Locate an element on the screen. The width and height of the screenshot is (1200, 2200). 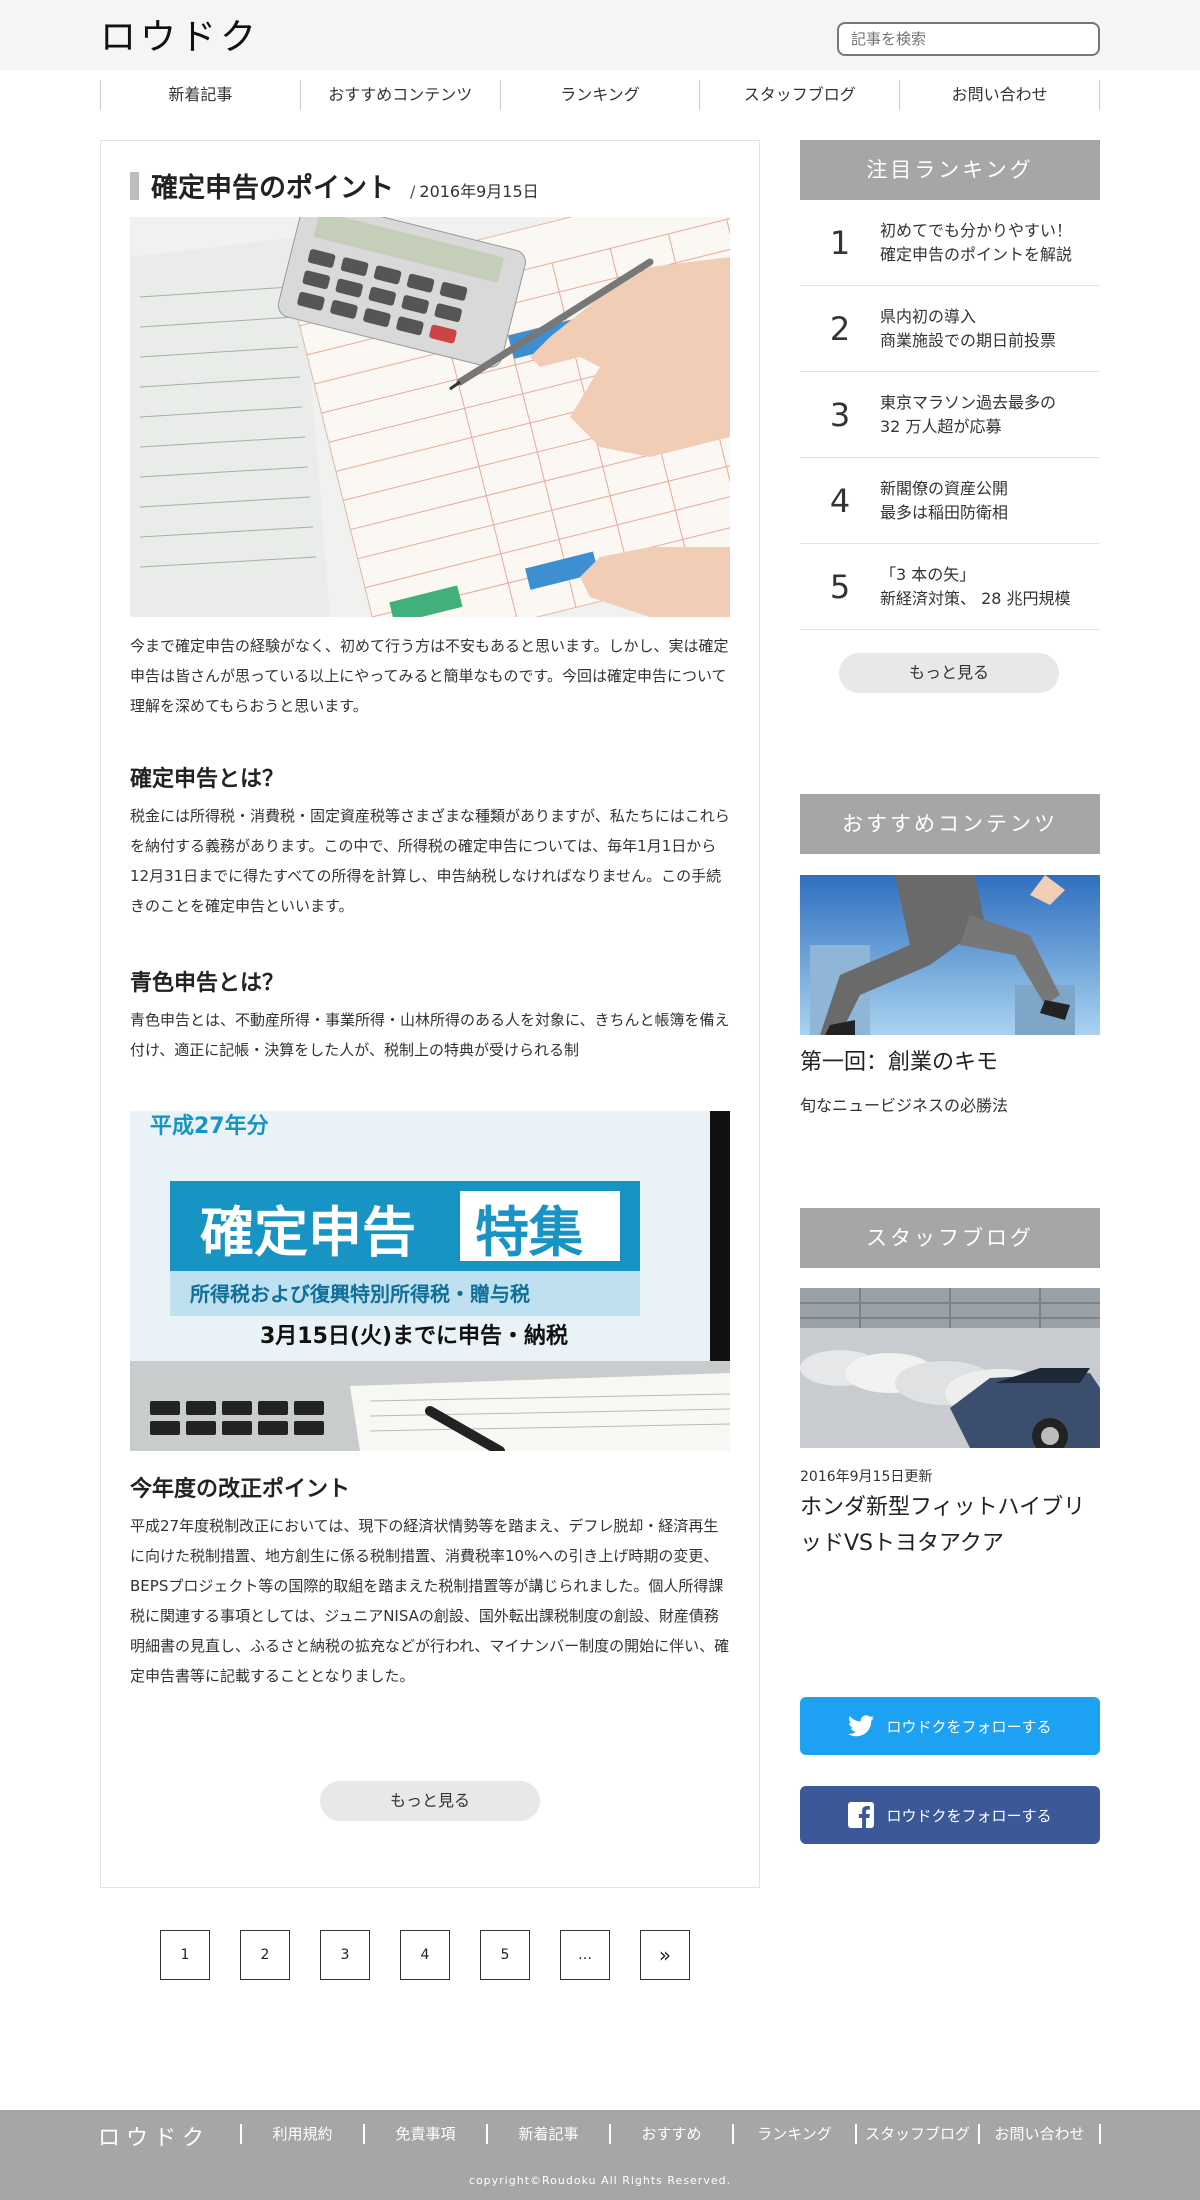
twitter-follow-button: ロウドクをフォローする is located at coordinates (950, 1726).